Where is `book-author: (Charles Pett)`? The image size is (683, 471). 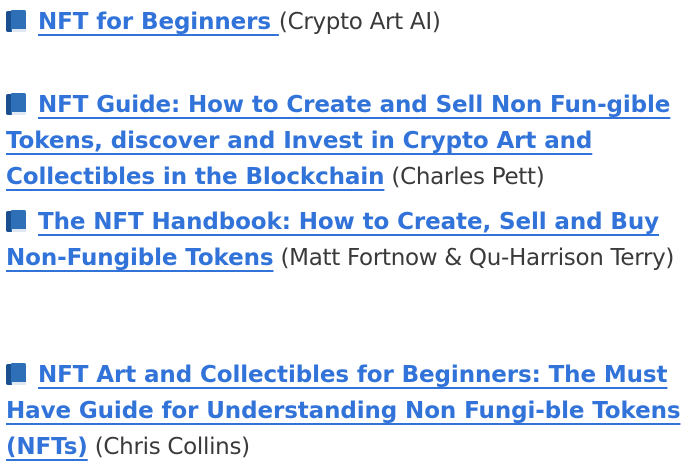
book-author: (Charles Pett) is located at coordinates (468, 177).